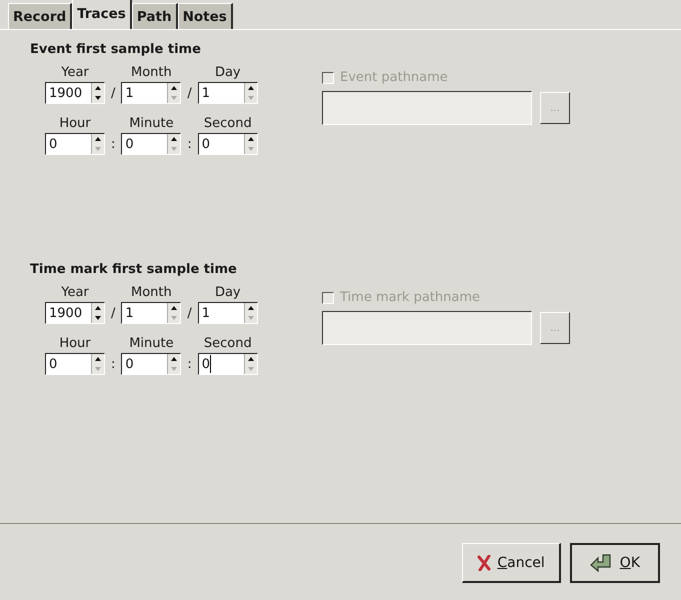  Describe the element at coordinates (615, 563) in the screenshot. I see `ok-button: OK` at that location.